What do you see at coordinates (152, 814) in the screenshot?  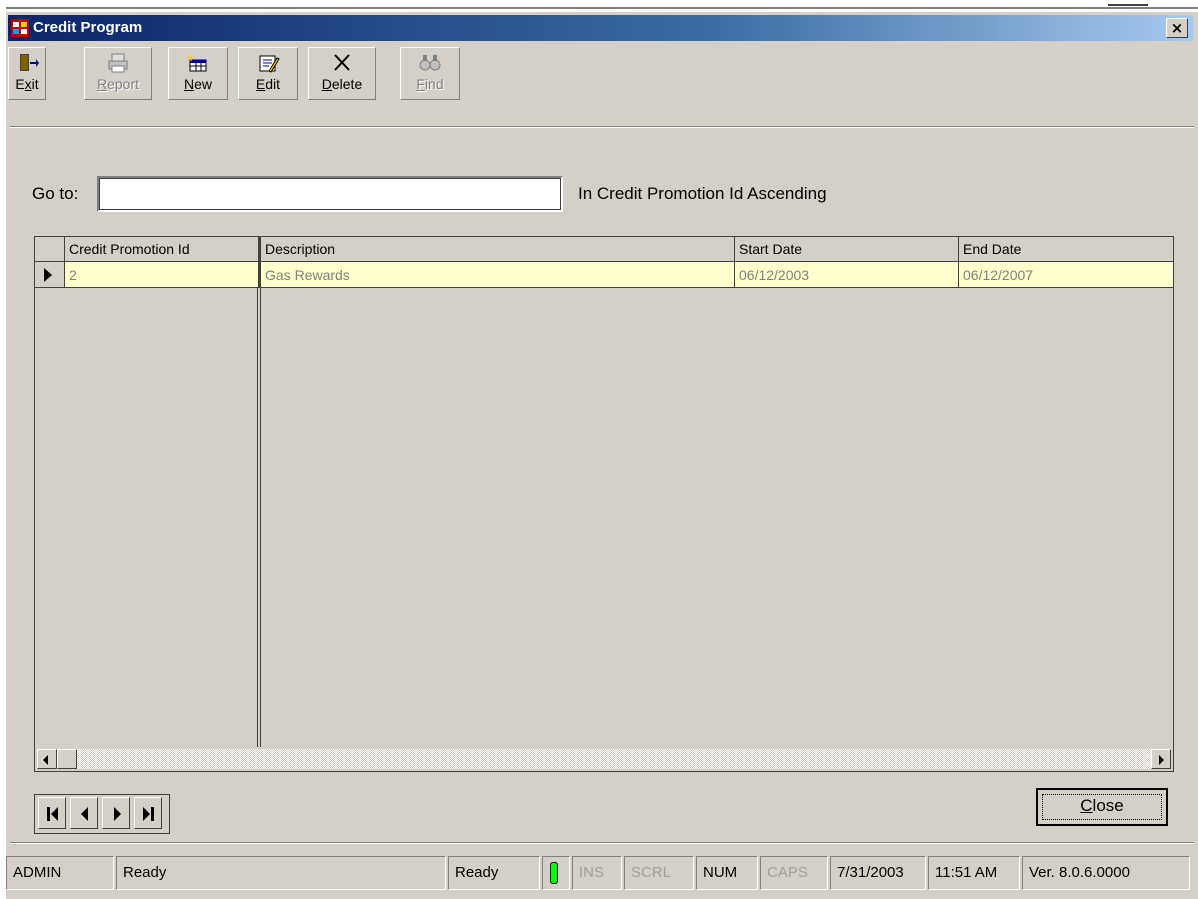 I see `last-record-icon` at bounding box center [152, 814].